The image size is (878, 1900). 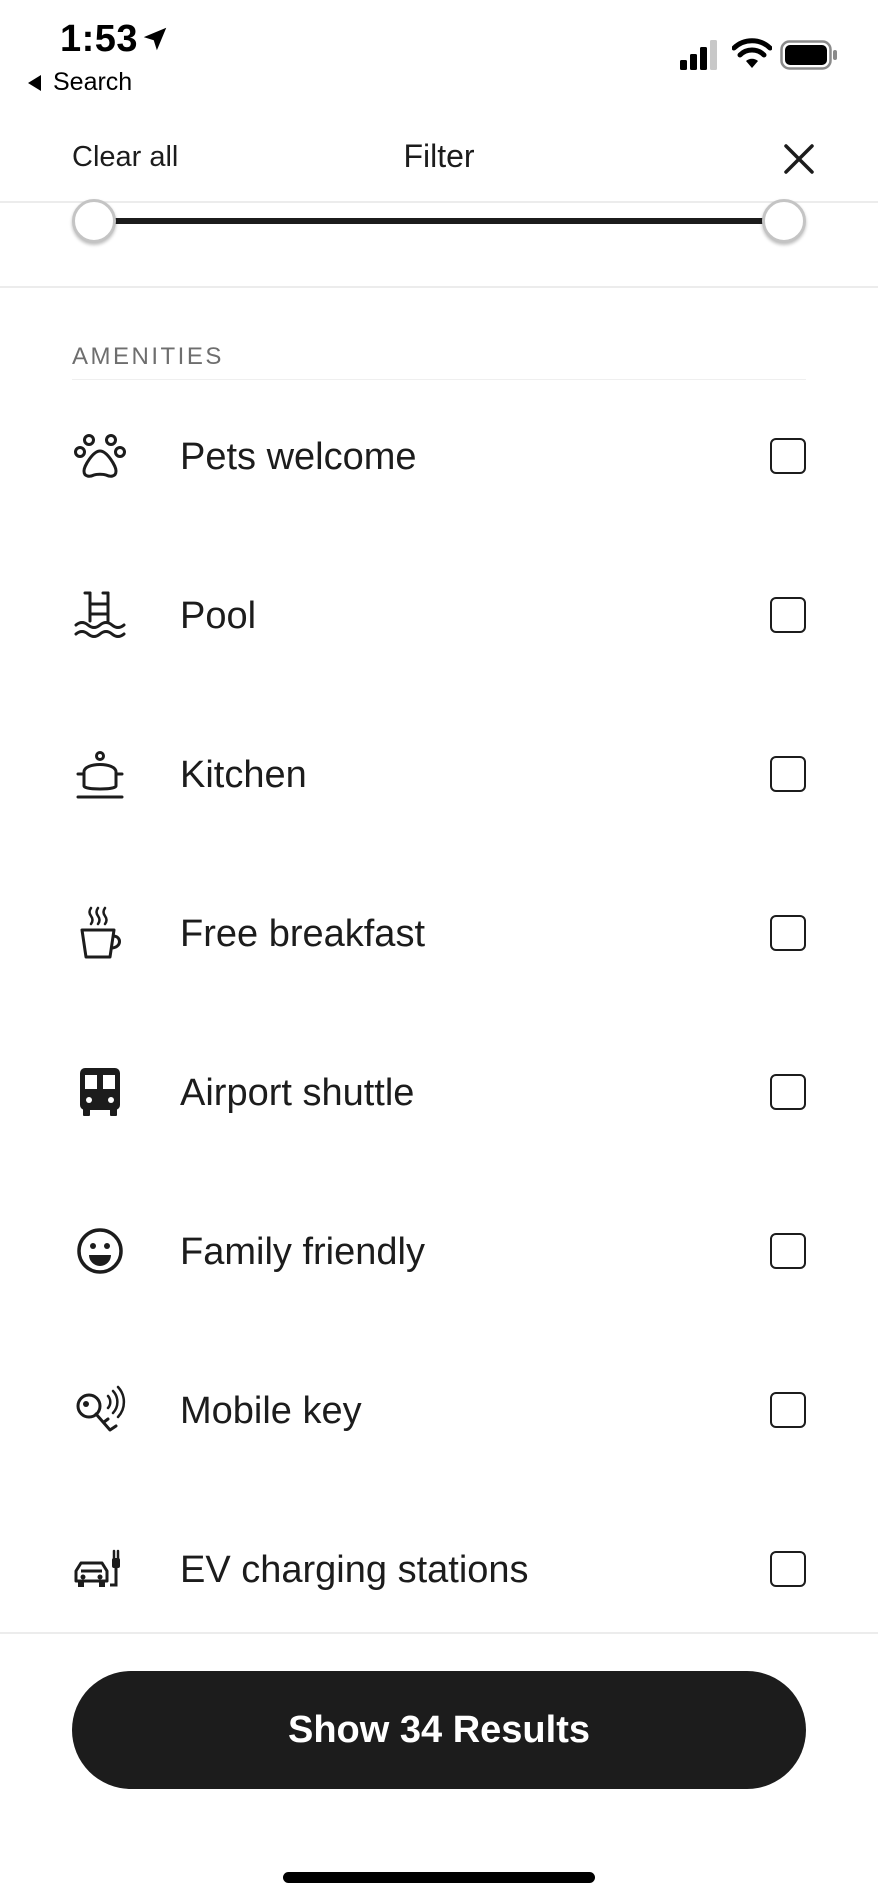 What do you see at coordinates (439, 774) in the screenshot?
I see `amenity-row-kitchen: Kitchen` at bounding box center [439, 774].